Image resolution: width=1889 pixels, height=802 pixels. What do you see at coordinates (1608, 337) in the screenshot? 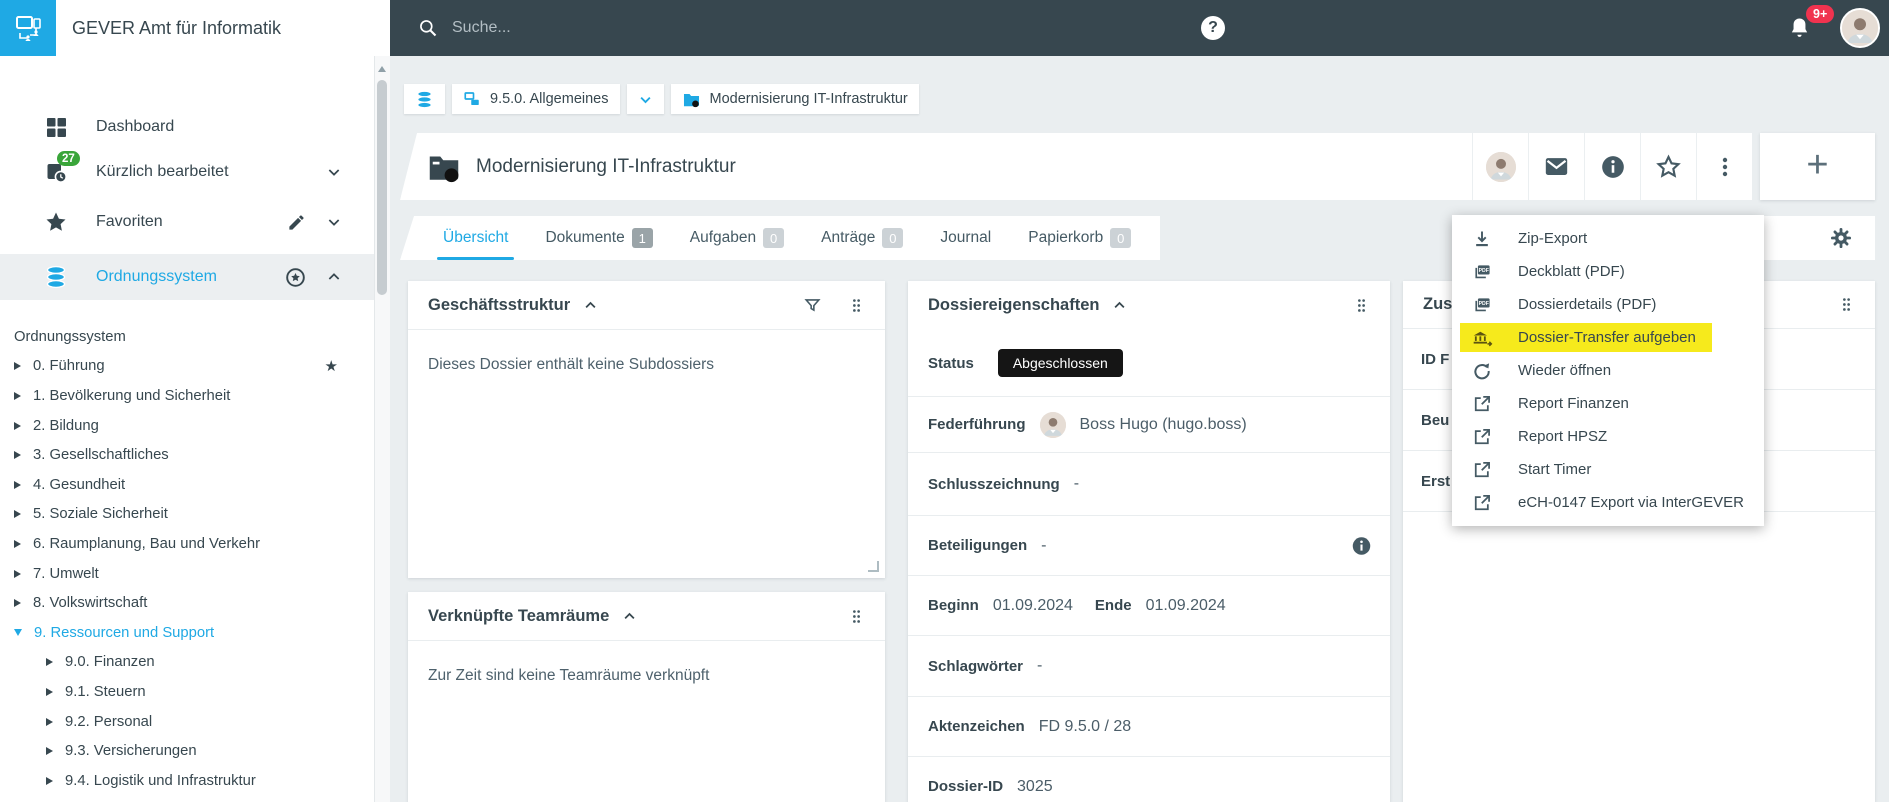
I see `menu-item-dossier-transfer-aufgeben: Dossier-Transfer aufgeben` at bounding box center [1608, 337].